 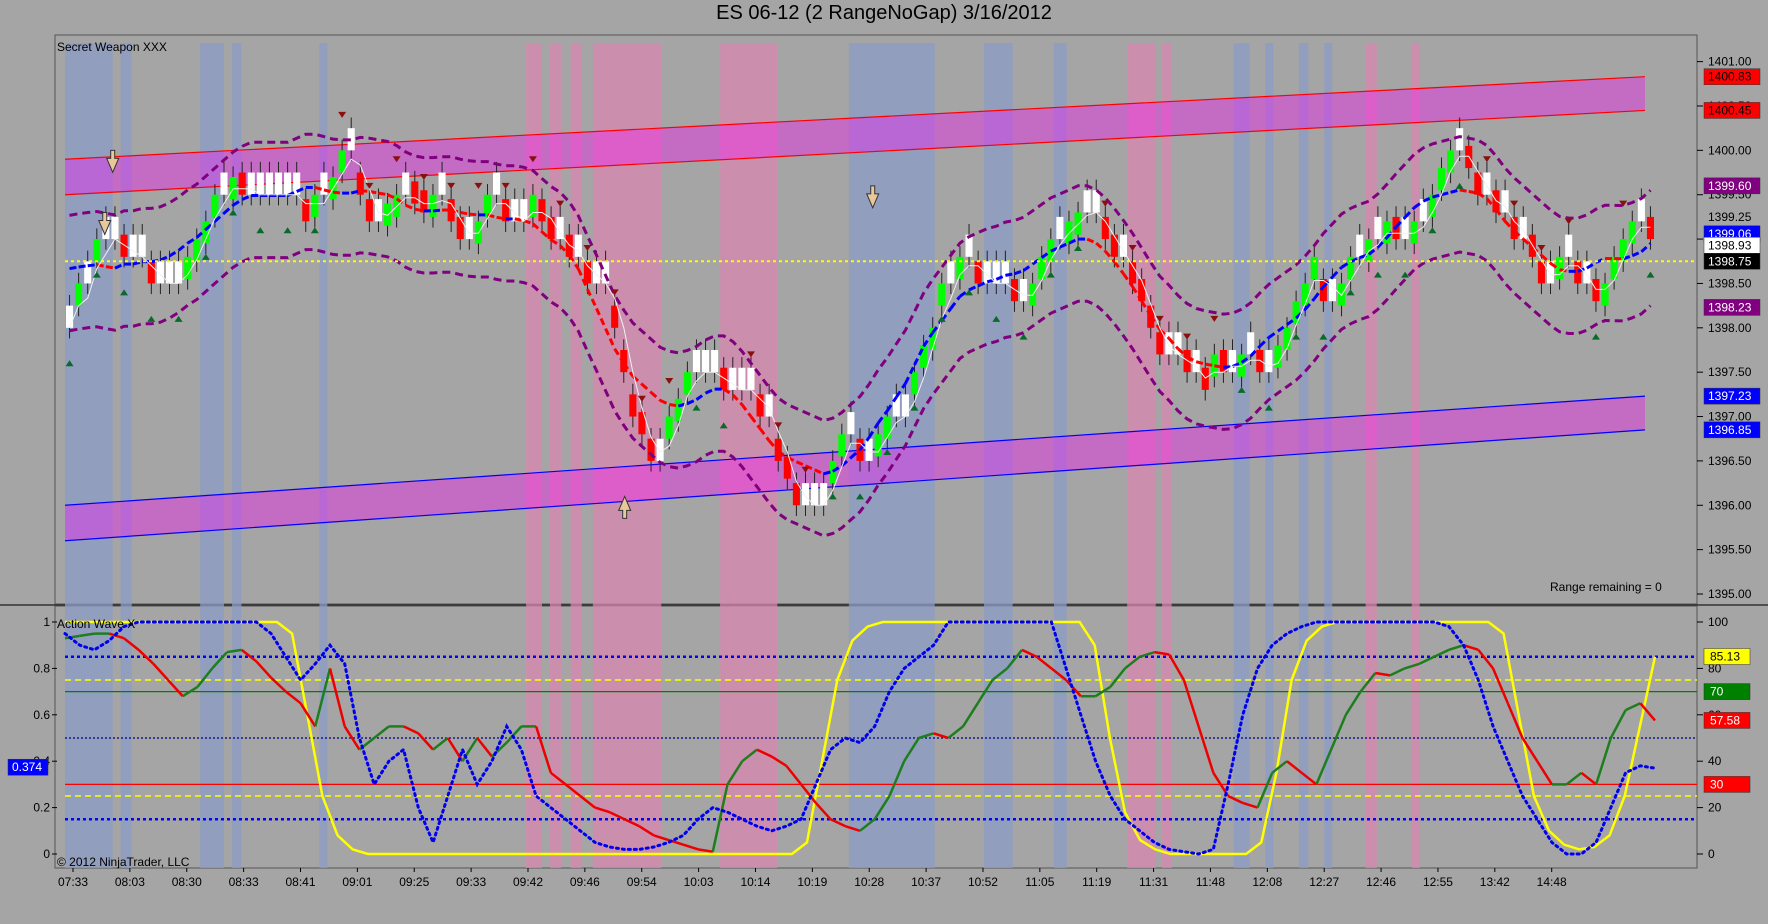 What do you see at coordinates (755, 882) in the screenshot?
I see `time-tick-label: 10:14` at bounding box center [755, 882].